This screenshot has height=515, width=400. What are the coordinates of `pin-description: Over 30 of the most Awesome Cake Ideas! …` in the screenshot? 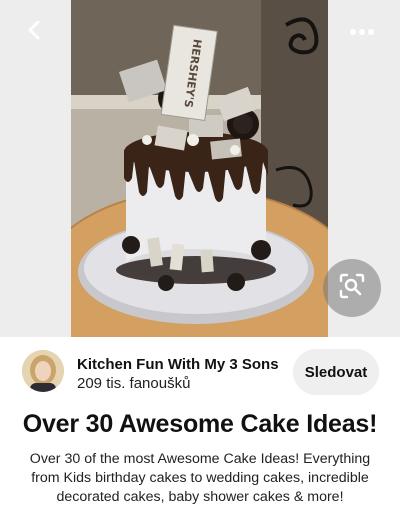 It's located at (200, 478).